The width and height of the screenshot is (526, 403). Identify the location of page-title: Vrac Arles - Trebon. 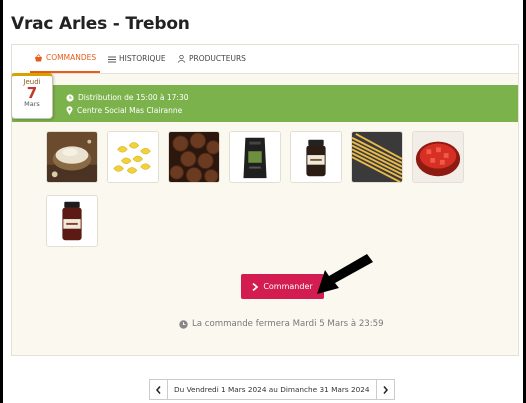
(100, 24).